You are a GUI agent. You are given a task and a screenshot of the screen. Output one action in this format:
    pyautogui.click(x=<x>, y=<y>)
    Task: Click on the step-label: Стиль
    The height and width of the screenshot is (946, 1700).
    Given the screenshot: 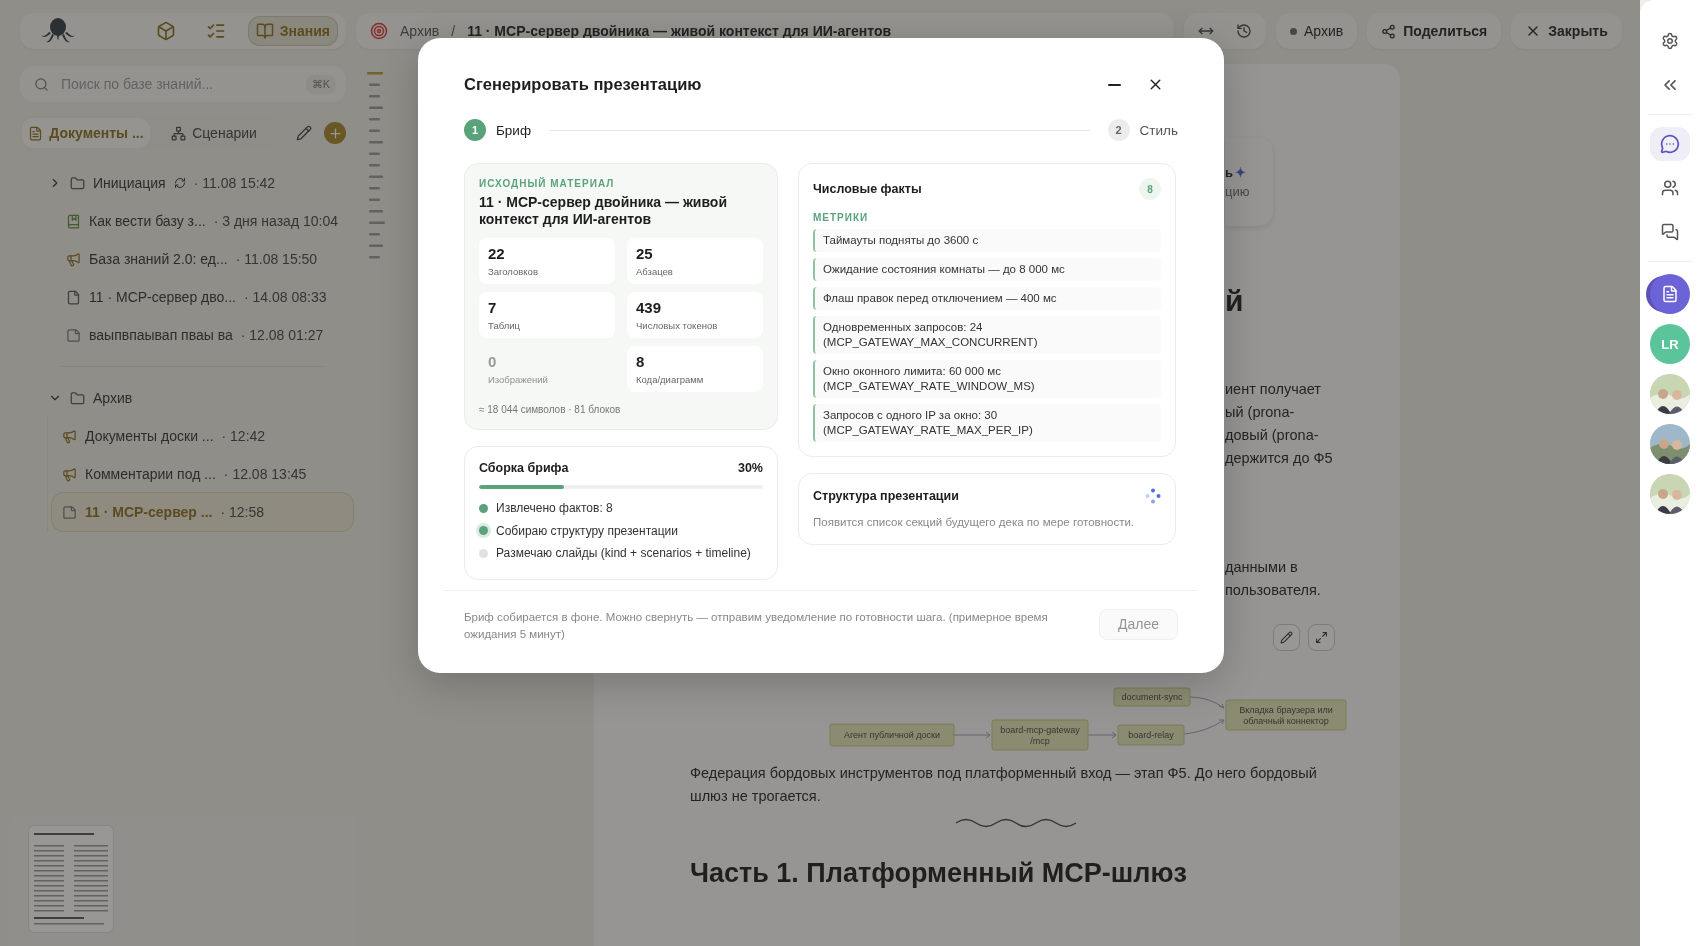 What is the action you would take?
    pyautogui.click(x=1158, y=130)
    